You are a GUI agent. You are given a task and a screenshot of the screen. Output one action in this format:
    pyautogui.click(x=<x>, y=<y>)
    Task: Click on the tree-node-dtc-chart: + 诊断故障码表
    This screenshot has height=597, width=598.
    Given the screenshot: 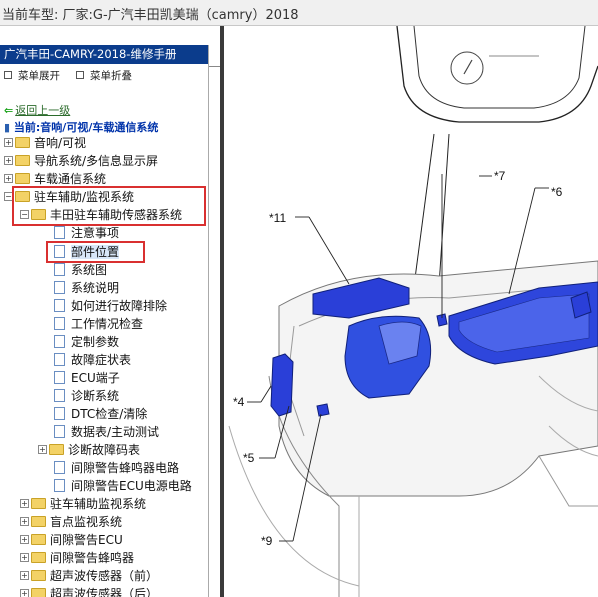 What is the action you would take?
    pyautogui.click(x=89, y=450)
    